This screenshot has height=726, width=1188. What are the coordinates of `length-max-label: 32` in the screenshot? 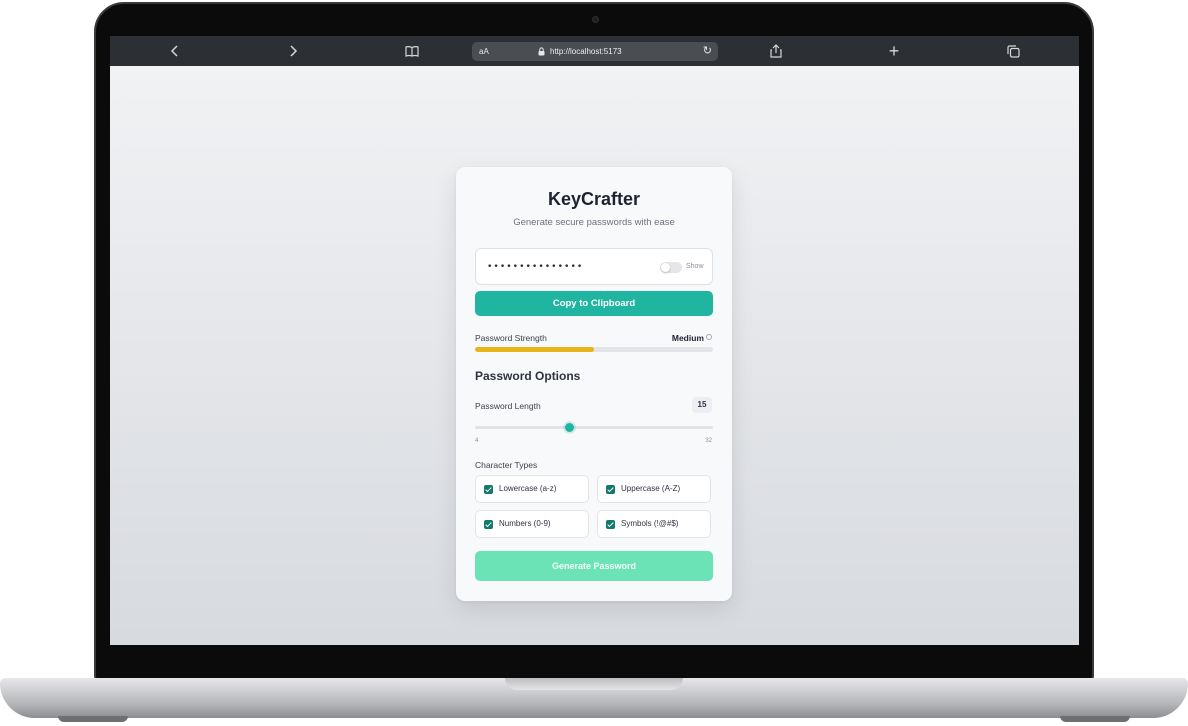 It's located at (708, 441).